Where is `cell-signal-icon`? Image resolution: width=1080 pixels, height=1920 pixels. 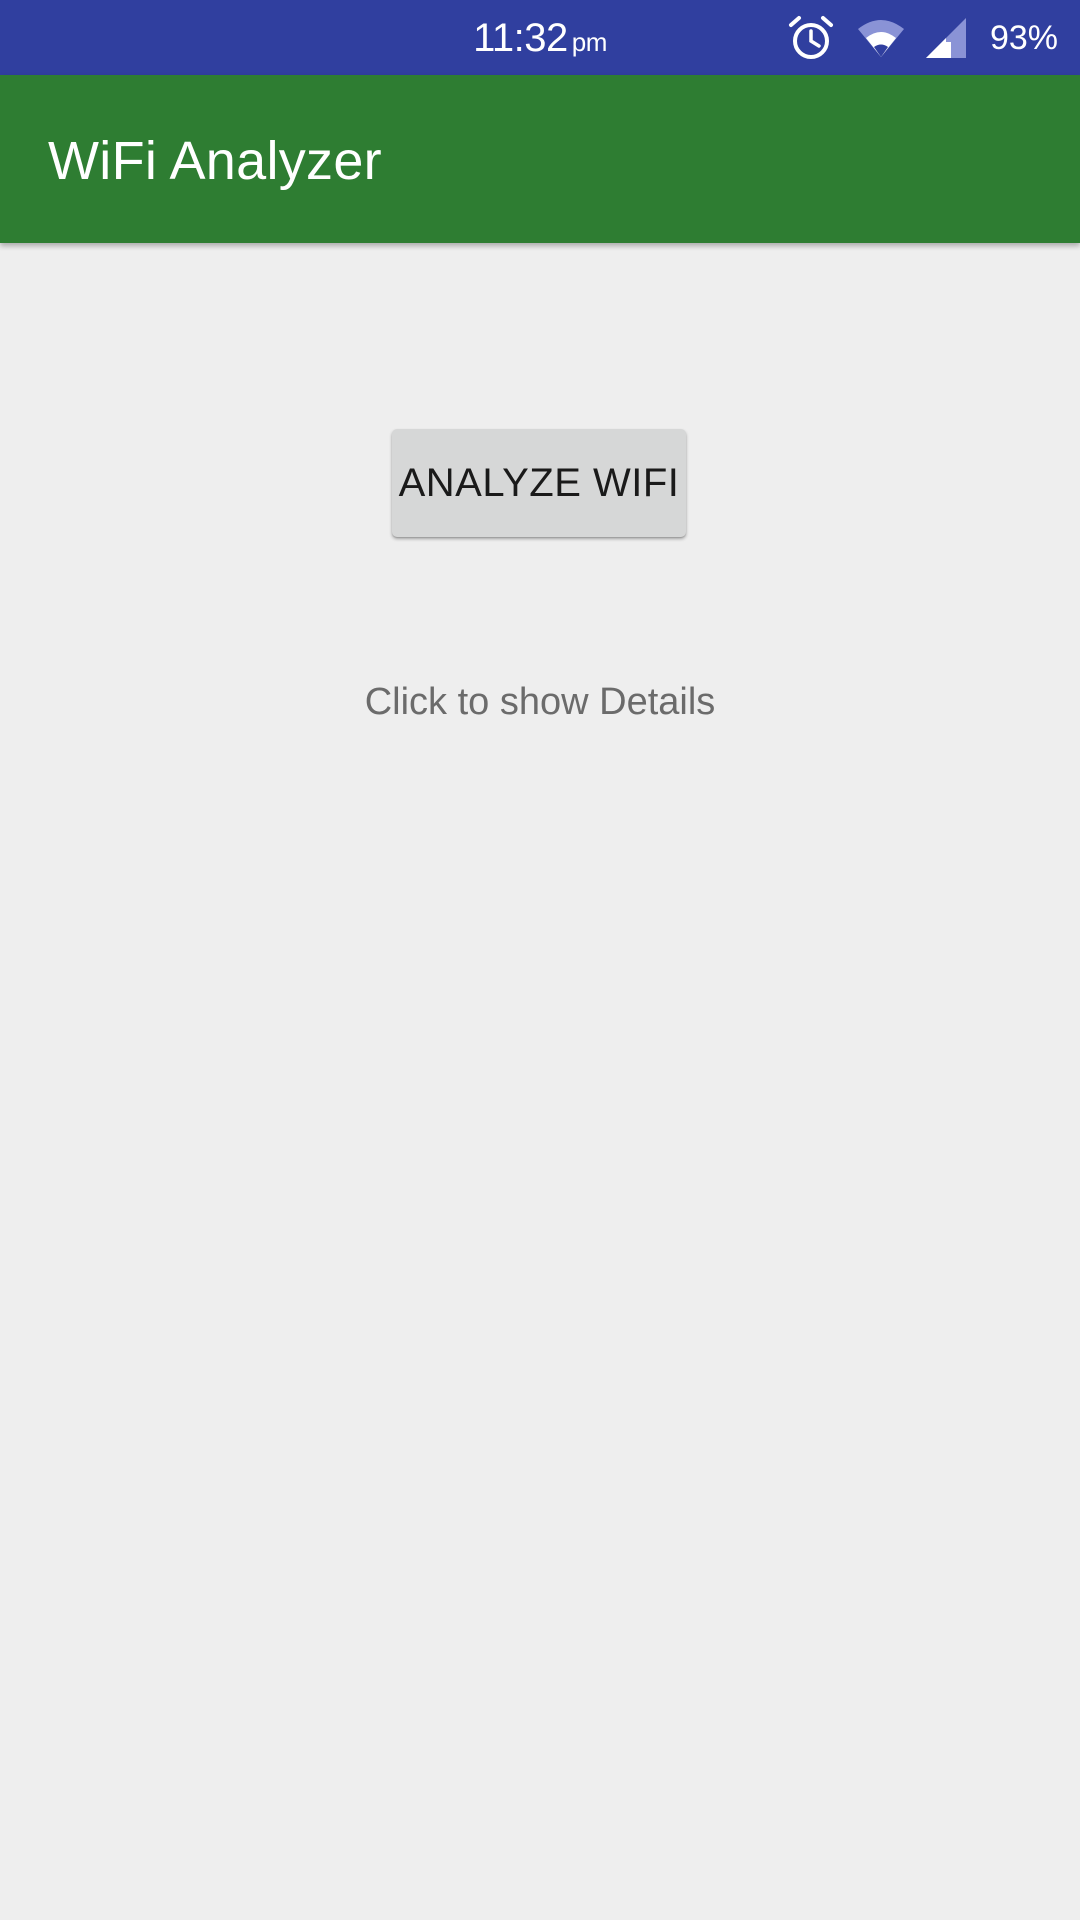
cell-signal-icon is located at coordinates (946, 38).